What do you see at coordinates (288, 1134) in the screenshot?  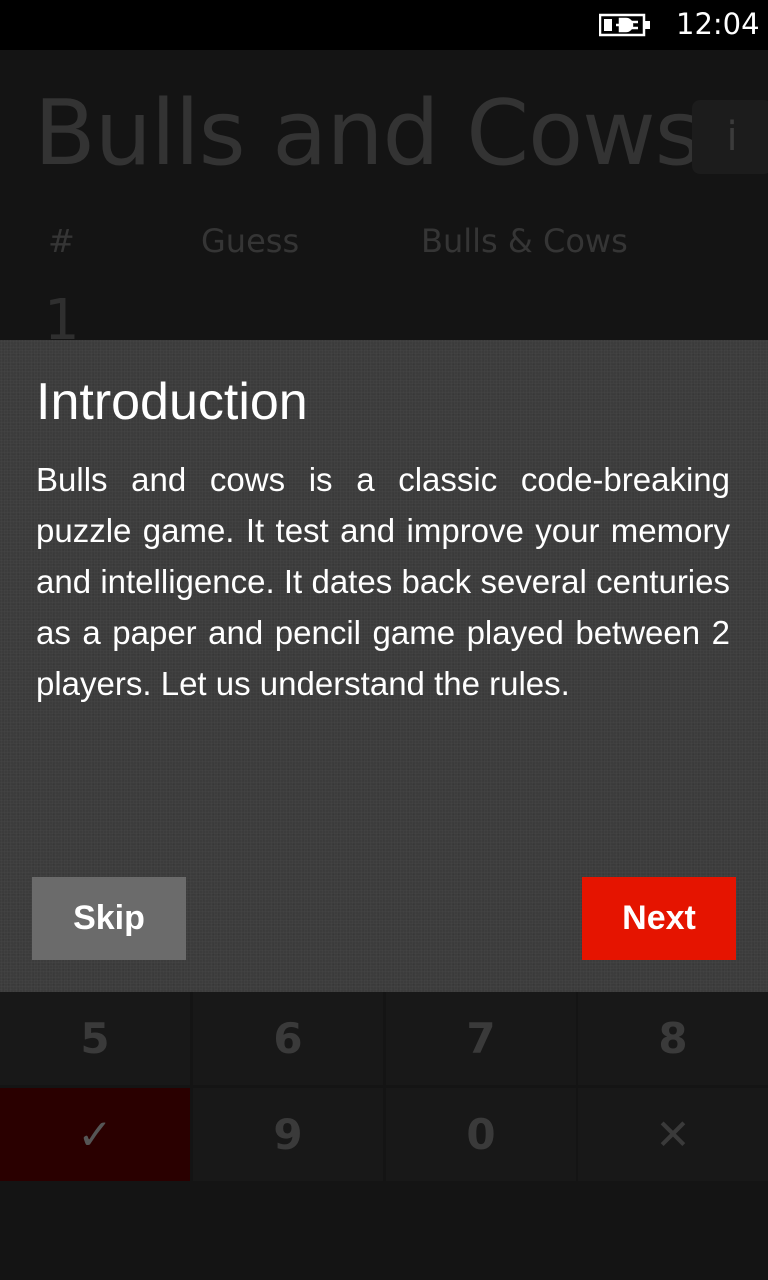 I see `key-9: 9` at bounding box center [288, 1134].